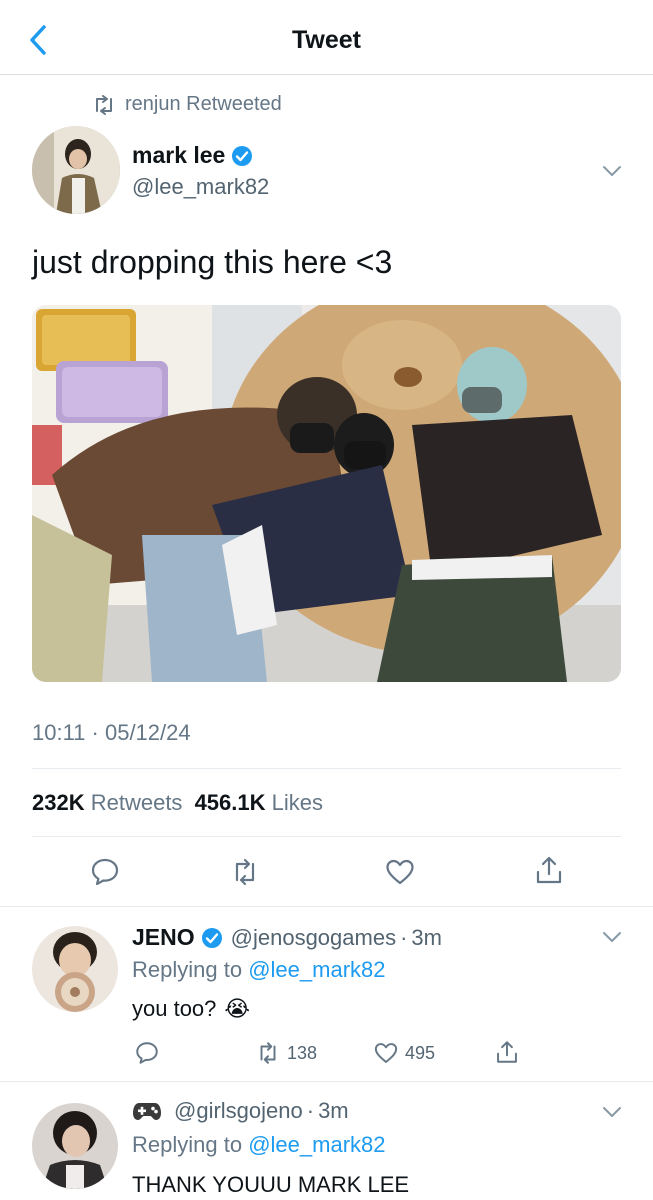  I want to click on author-name-row: mark lee, so click(192, 155).